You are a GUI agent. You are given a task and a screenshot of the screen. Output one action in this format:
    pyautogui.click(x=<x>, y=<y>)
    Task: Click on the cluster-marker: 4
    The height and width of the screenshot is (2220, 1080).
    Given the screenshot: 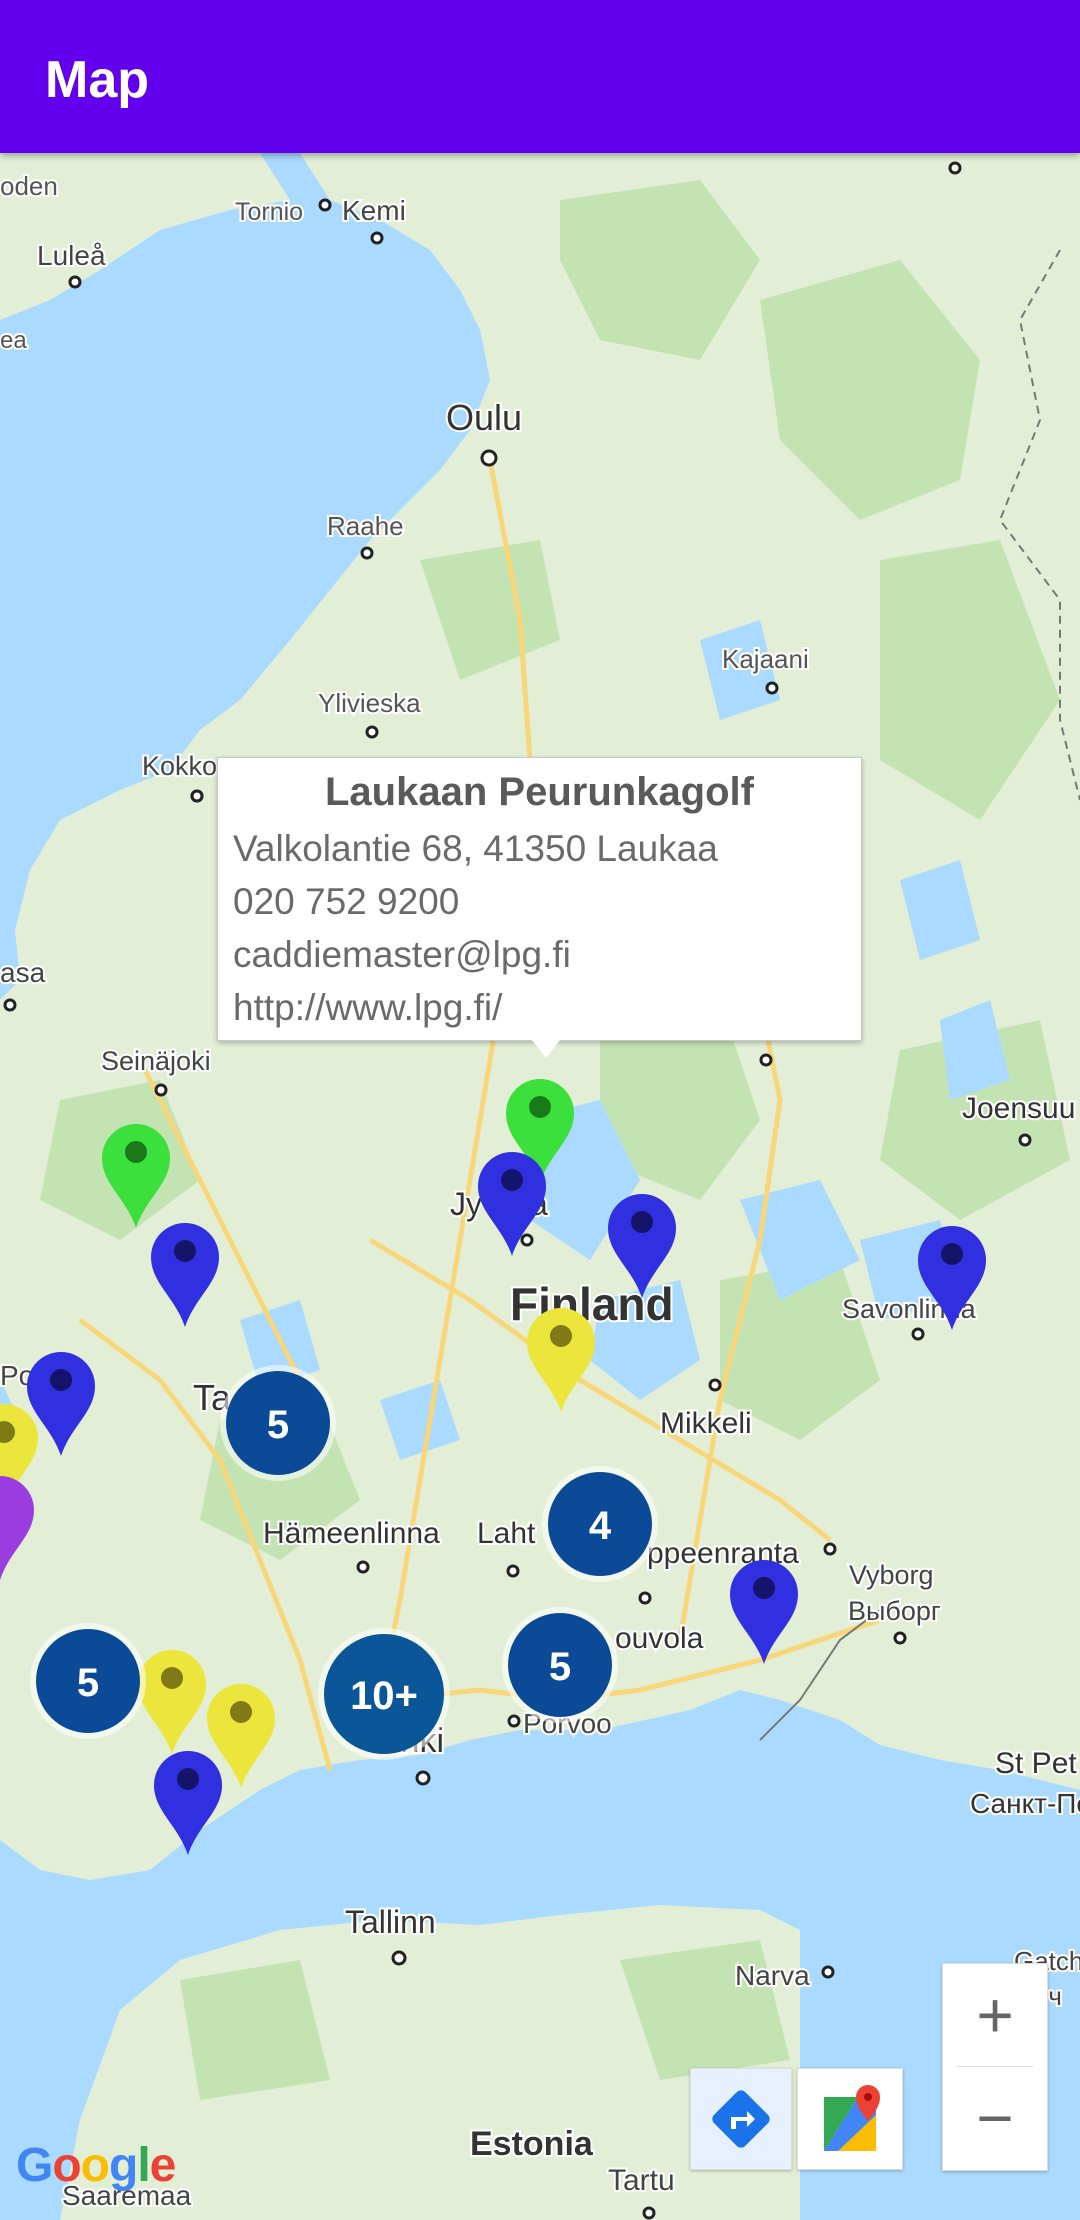 What is the action you would take?
    pyautogui.click(x=600, y=1524)
    